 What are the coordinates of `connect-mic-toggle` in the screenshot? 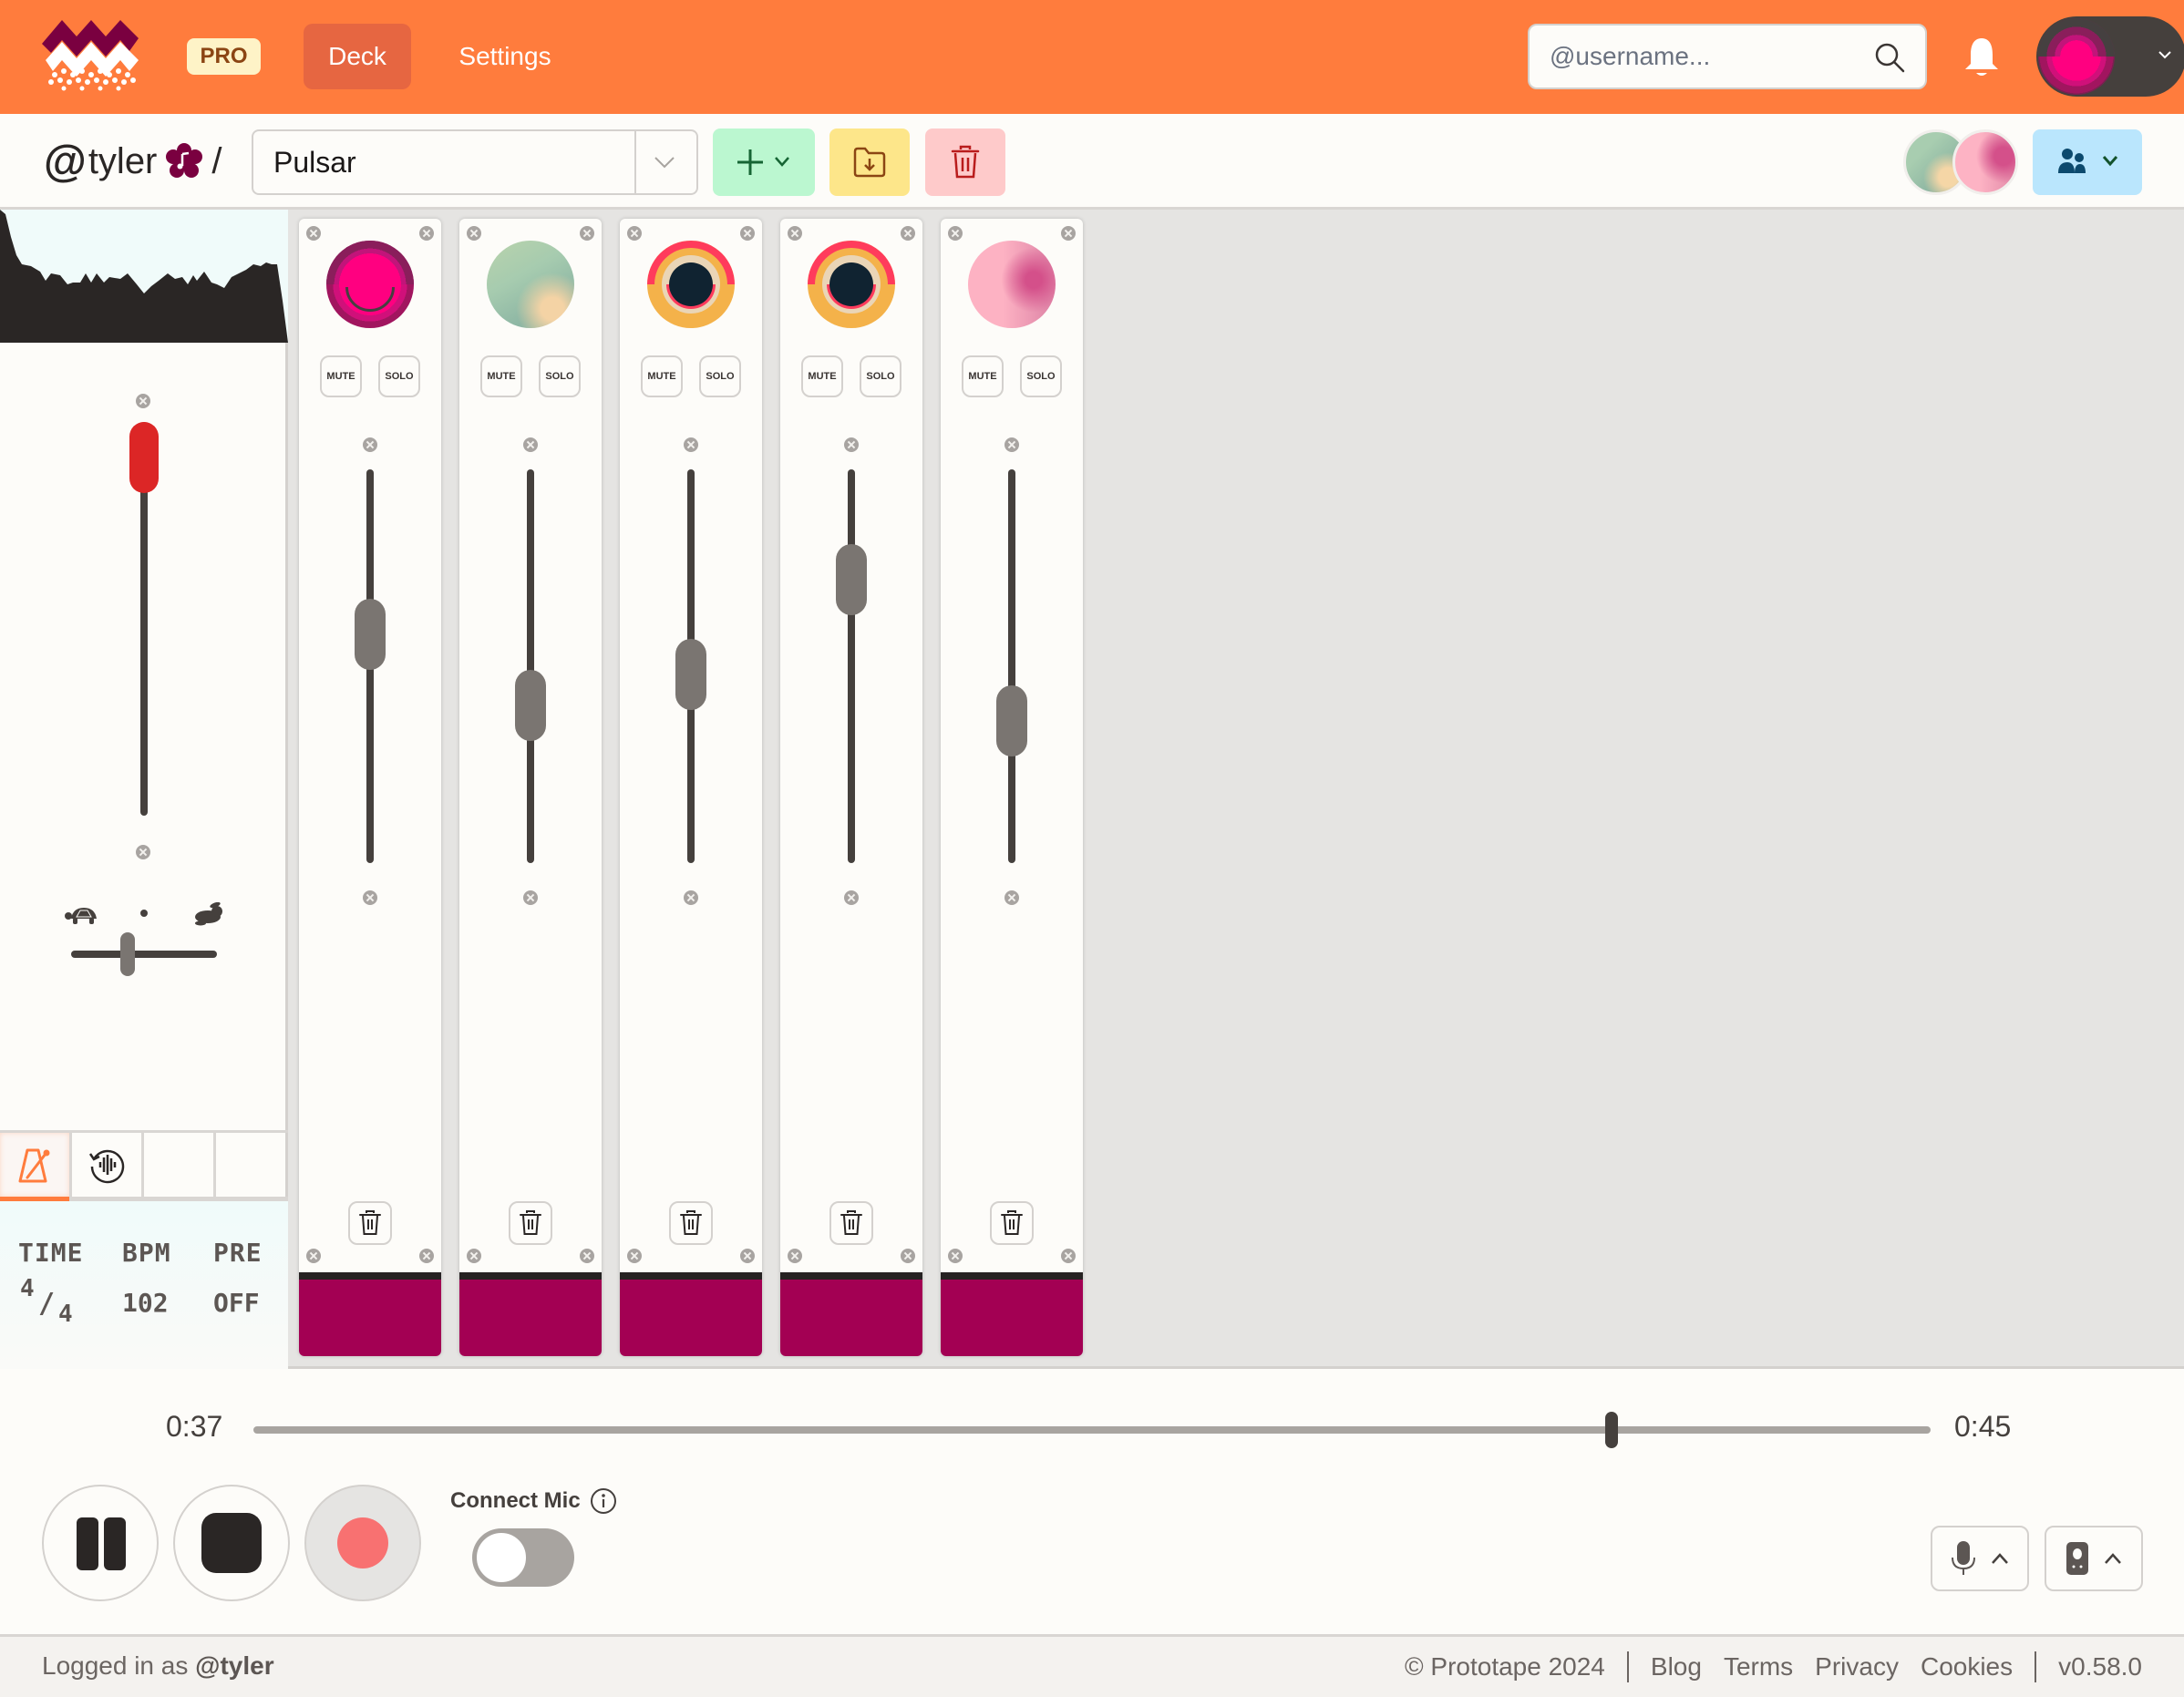 It's located at (523, 1557).